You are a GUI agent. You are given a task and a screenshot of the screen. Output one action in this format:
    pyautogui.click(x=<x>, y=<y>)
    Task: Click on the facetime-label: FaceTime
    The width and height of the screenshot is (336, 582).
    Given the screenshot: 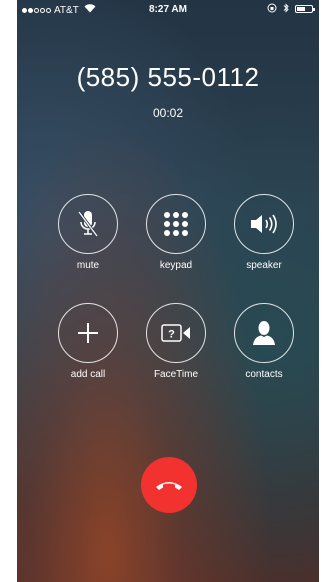 What is the action you would take?
    pyautogui.click(x=176, y=374)
    